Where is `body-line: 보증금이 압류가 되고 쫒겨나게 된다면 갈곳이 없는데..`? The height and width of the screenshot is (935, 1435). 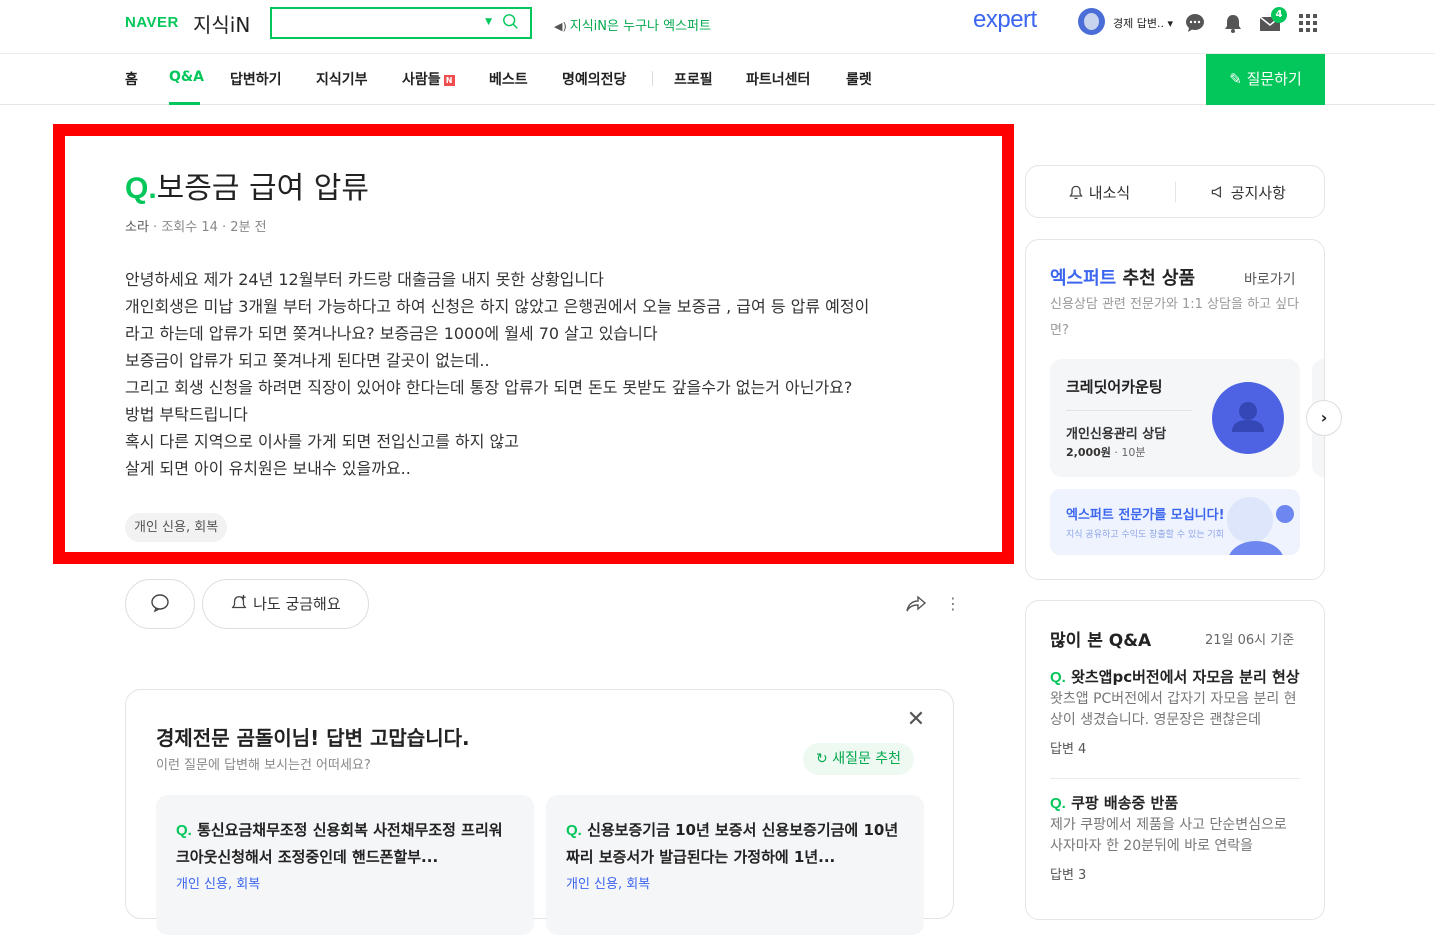 body-line: 보증금이 압류가 되고 쫒겨나게 된다면 갈곳이 없는데.. is located at coordinates (307, 360).